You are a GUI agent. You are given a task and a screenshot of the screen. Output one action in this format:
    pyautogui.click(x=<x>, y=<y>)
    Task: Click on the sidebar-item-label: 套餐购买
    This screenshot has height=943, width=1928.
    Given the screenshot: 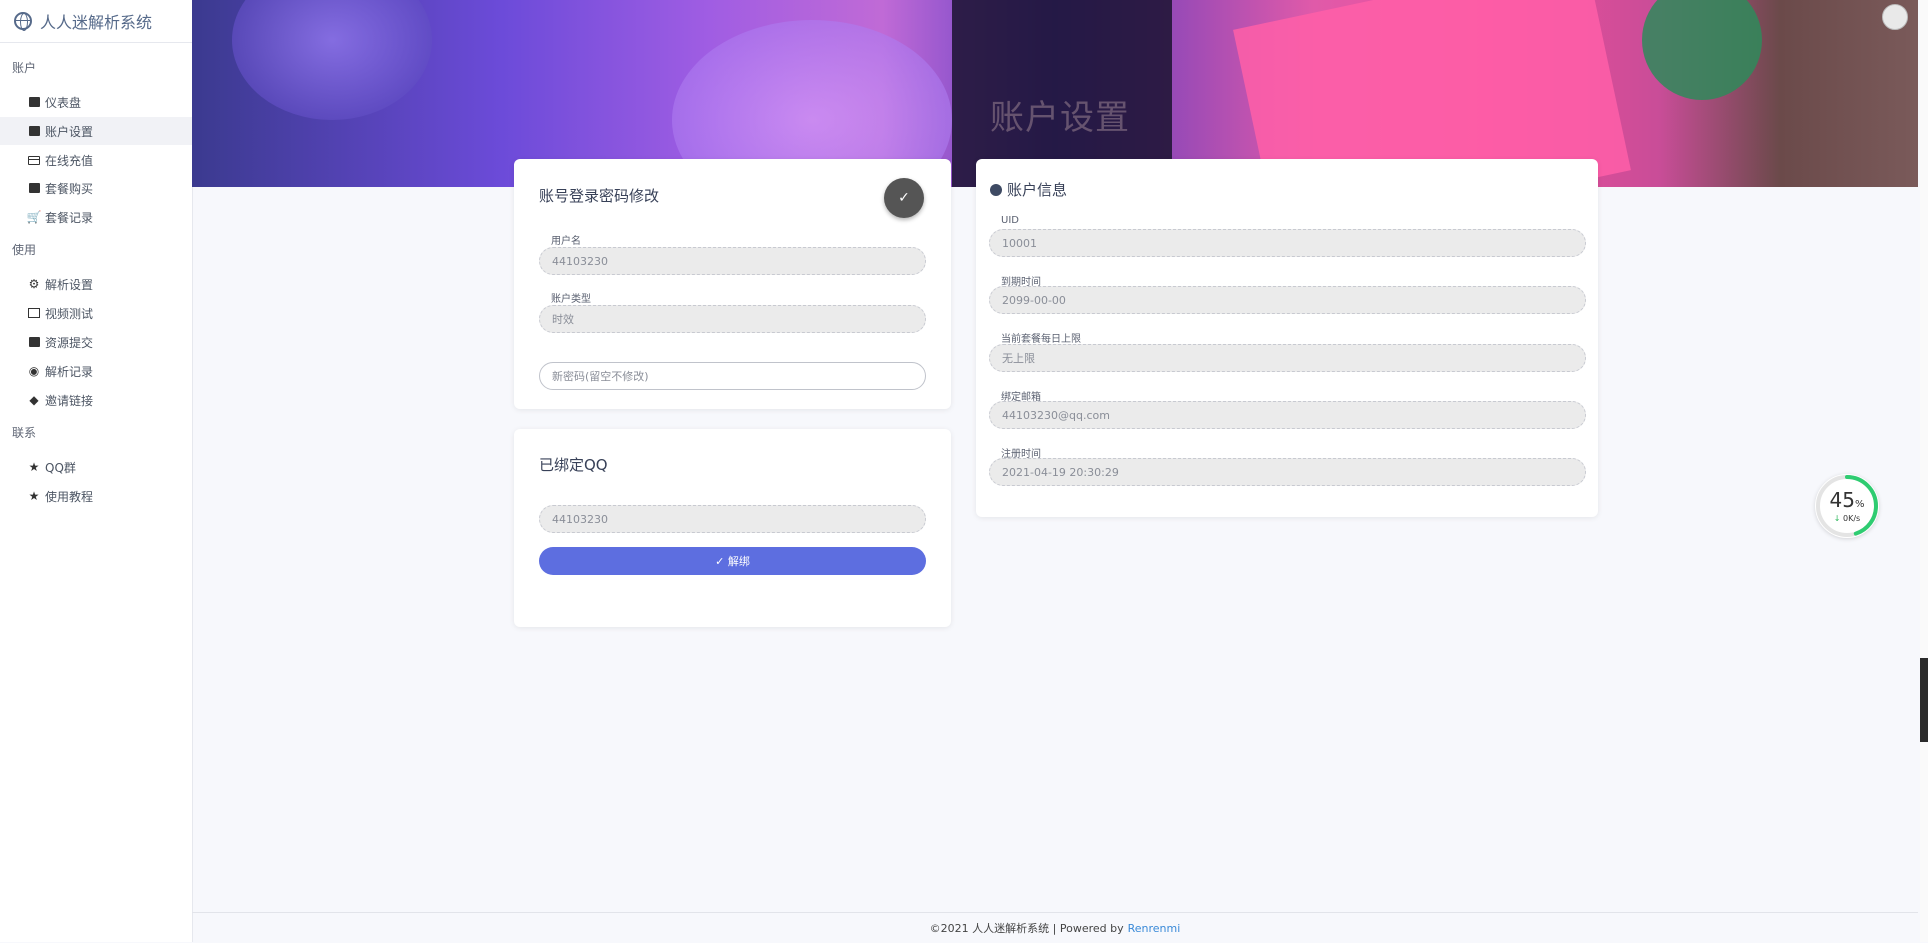 What is the action you would take?
    pyautogui.click(x=69, y=188)
    